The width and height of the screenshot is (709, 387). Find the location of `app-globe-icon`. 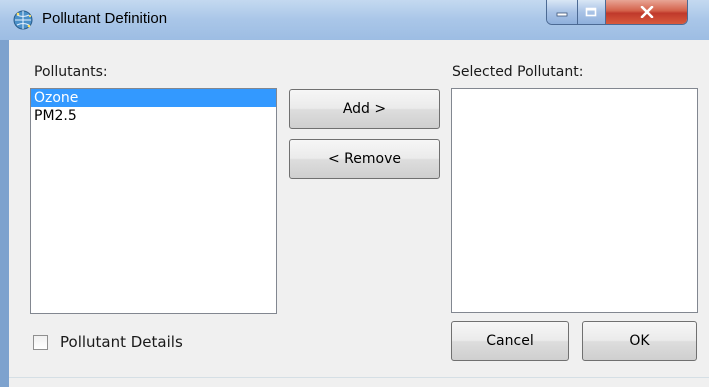

app-globe-icon is located at coordinates (23, 20).